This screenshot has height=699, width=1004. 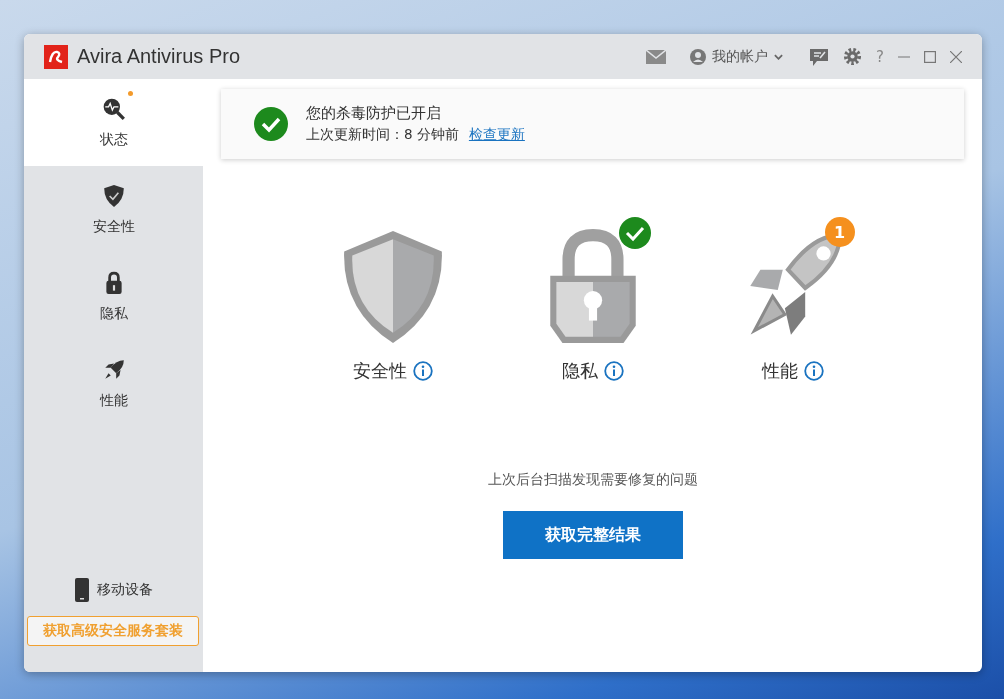 What do you see at coordinates (737, 56) in the screenshot?
I see `account-menu: 我的帐户` at bounding box center [737, 56].